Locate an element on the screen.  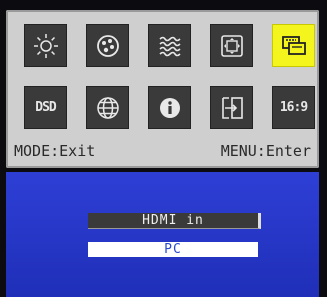
menu-item-aspect-ratio: 16:9 is located at coordinates (293, 107).